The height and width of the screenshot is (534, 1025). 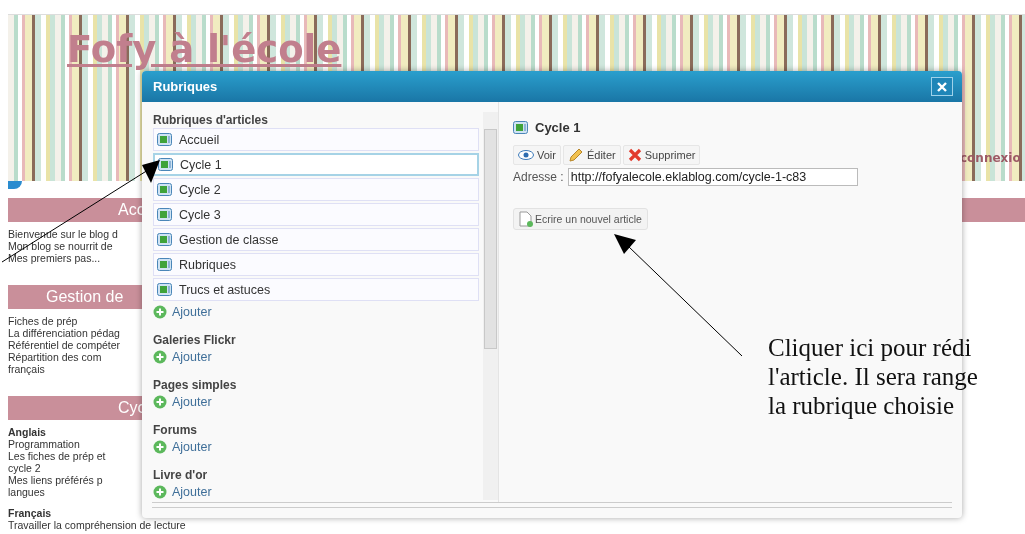 What do you see at coordinates (26, 492) in the screenshot?
I see `sidebar-link: langues` at bounding box center [26, 492].